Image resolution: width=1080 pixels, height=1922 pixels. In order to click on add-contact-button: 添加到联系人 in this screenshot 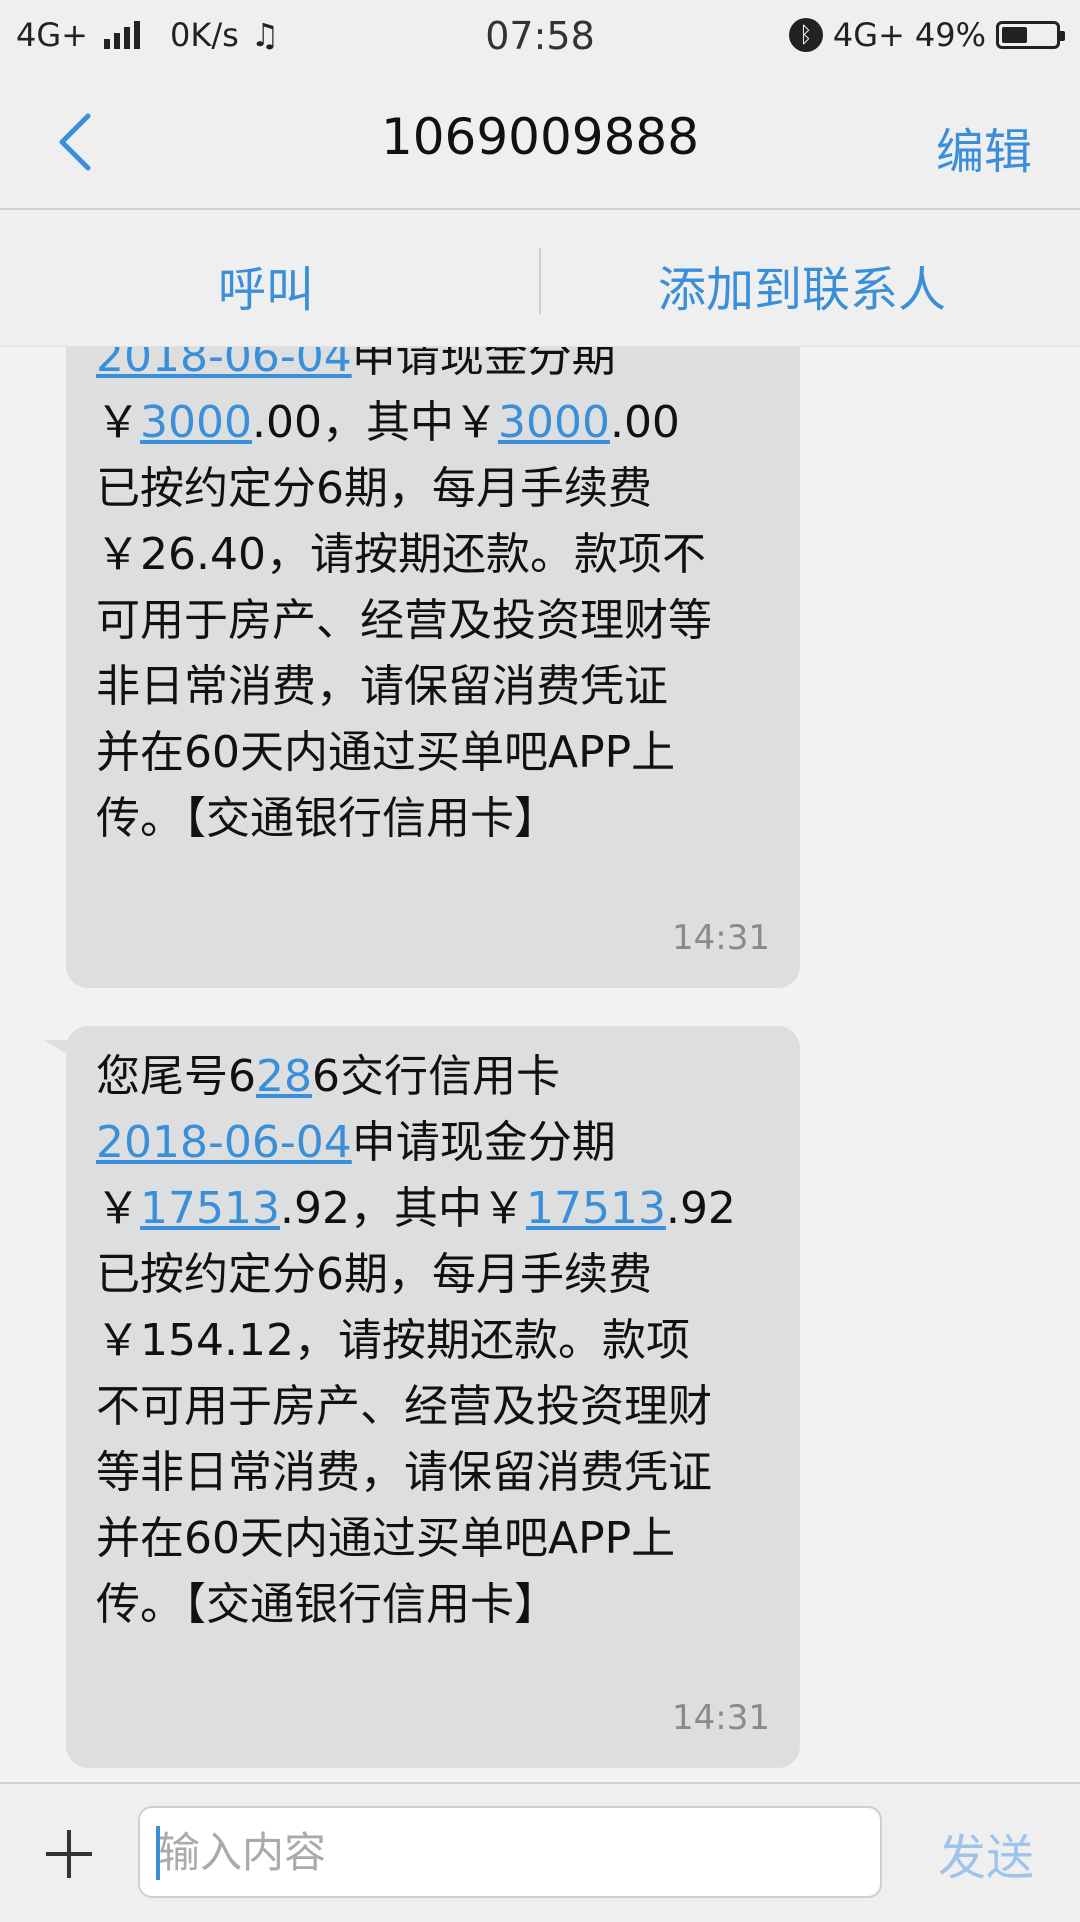, I will do `click(802, 285)`.